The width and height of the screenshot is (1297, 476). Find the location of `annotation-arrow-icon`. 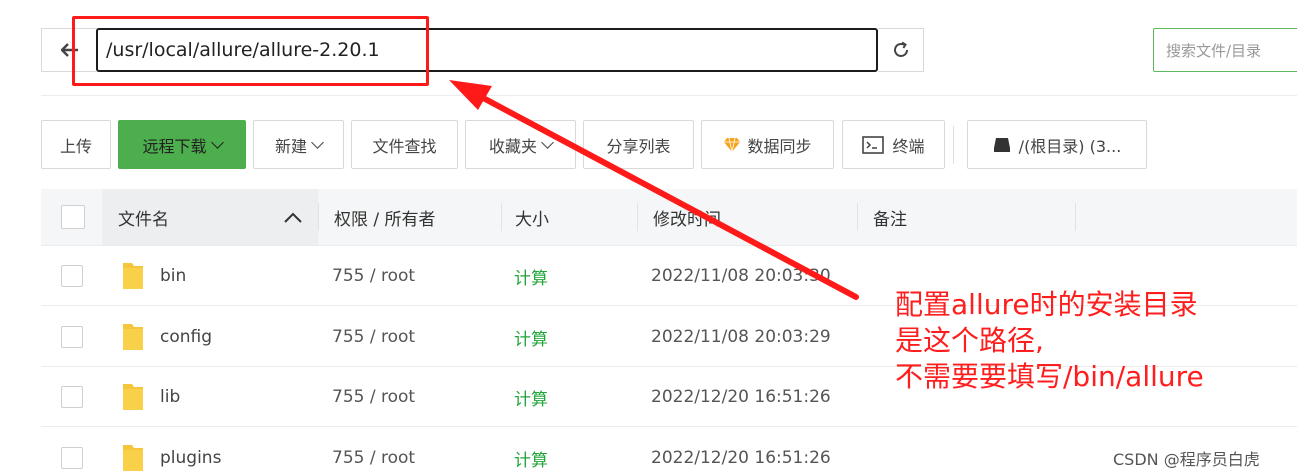

annotation-arrow-icon is located at coordinates (654, 190).